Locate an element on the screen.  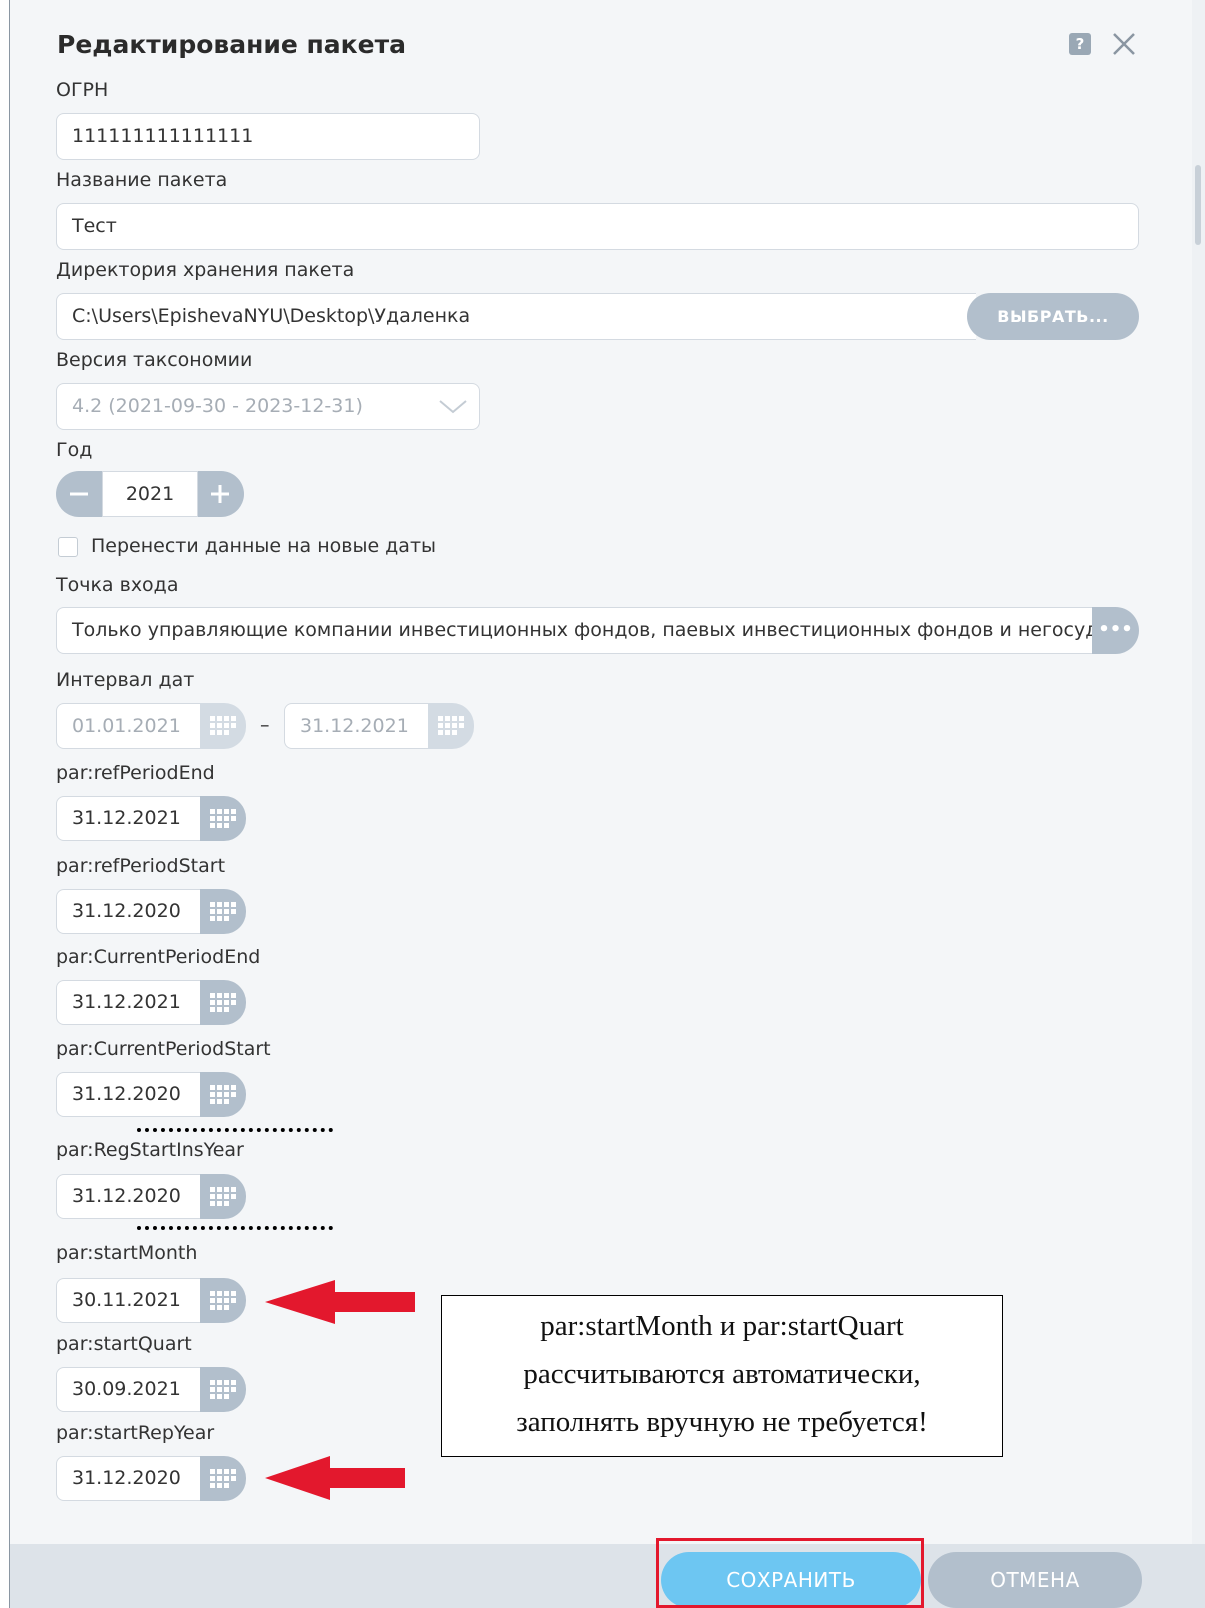
scrollbar-thumb is located at coordinates (1198, 205).